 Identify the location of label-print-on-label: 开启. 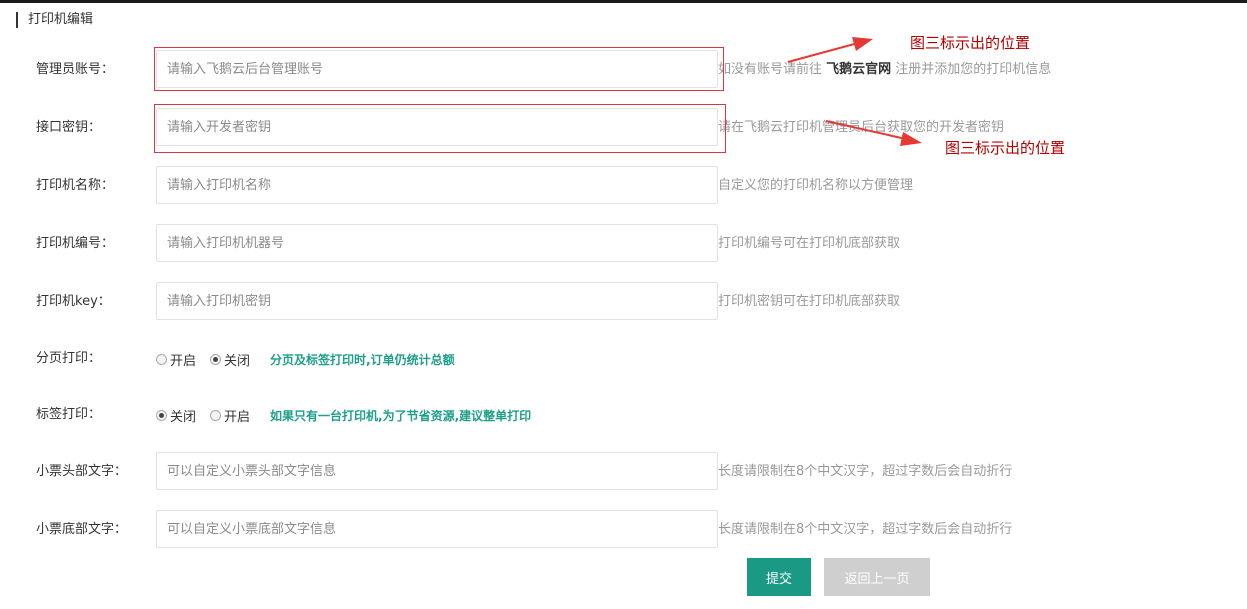
(237, 417).